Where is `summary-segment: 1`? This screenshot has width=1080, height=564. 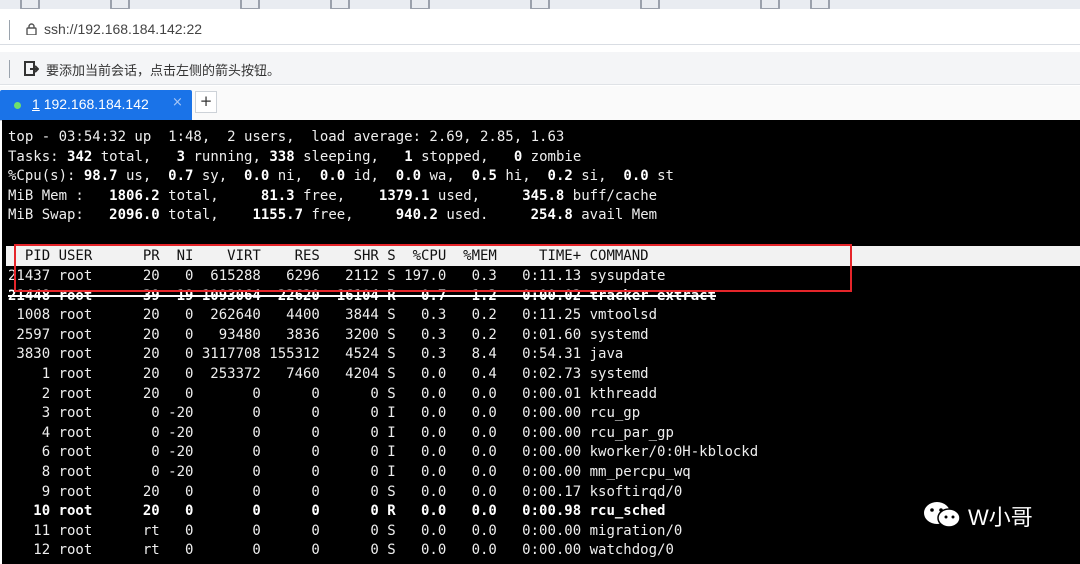 summary-segment: 1 is located at coordinates (408, 156).